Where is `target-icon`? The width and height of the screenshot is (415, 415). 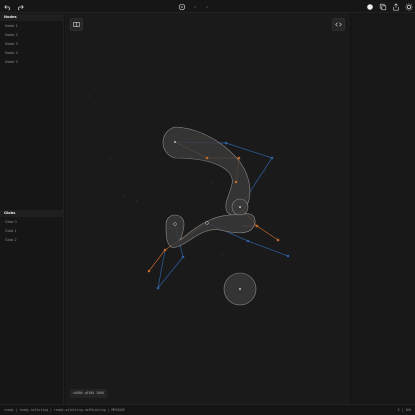
target-icon is located at coordinates (181, 6).